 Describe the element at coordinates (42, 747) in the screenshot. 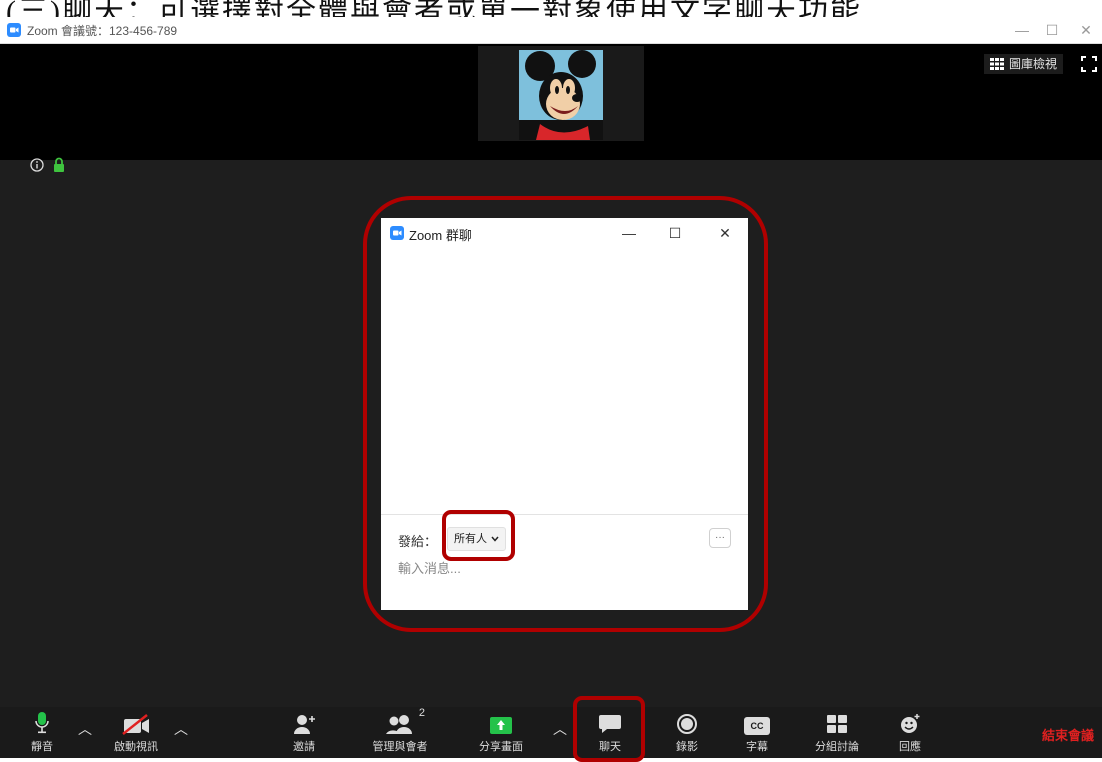

I see `mute-label: 靜音` at that location.